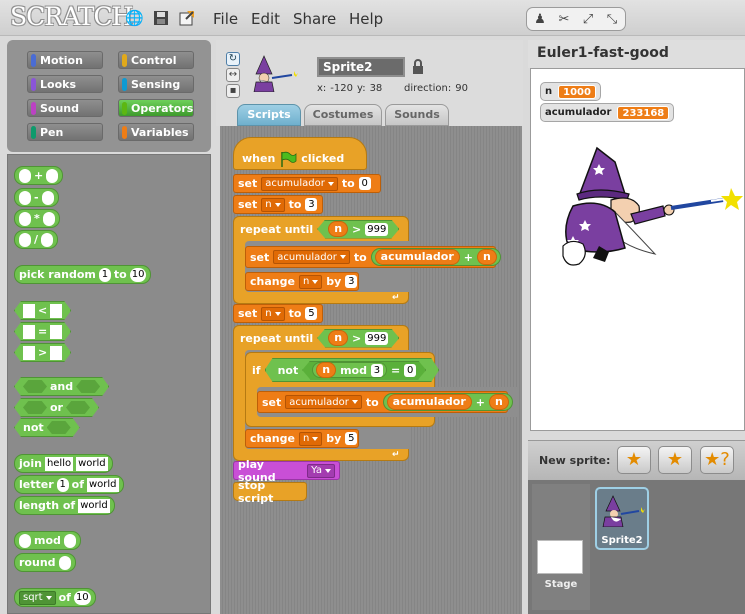 This screenshot has height=614, width=745. Describe the element at coordinates (64, 505) in the screenshot. I see `length-of-block: length of world` at that location.